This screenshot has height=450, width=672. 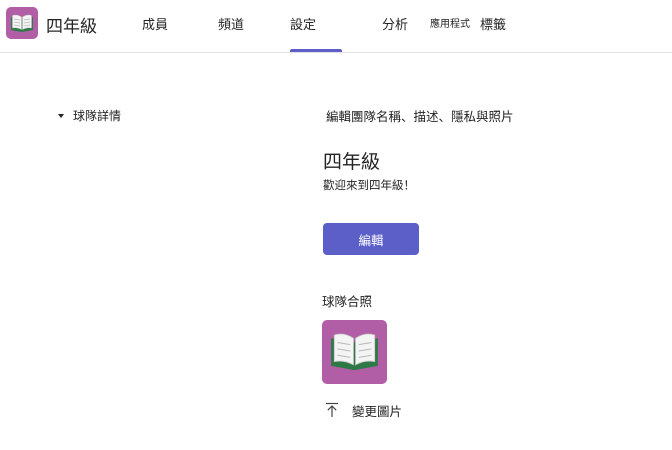 I want to click on active-tab-indicator, so click(x=316, y=50).